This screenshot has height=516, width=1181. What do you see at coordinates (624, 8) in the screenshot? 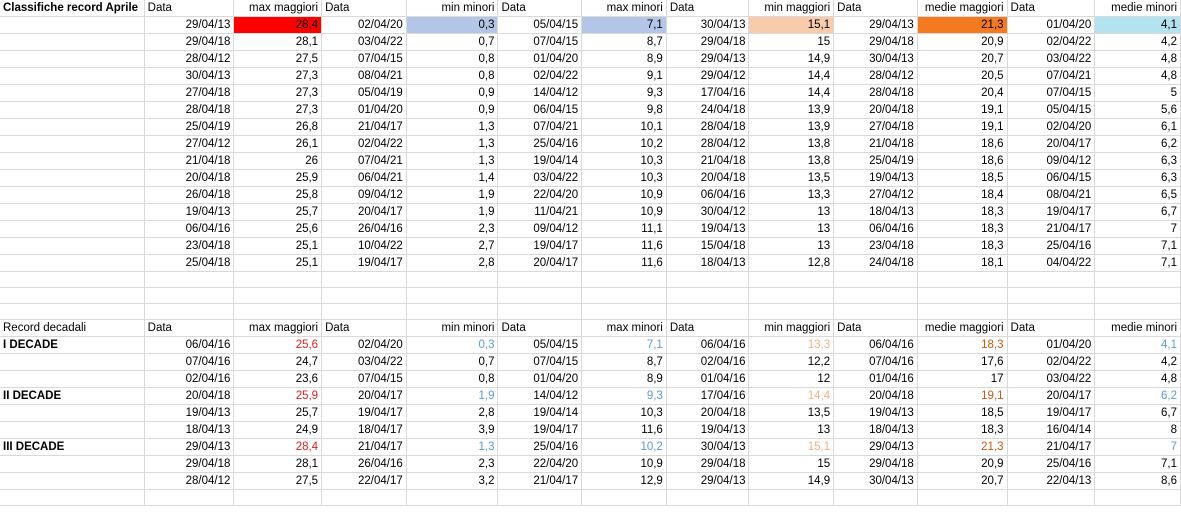
I see `column-header: max minori` at bounding box center [624, 8].